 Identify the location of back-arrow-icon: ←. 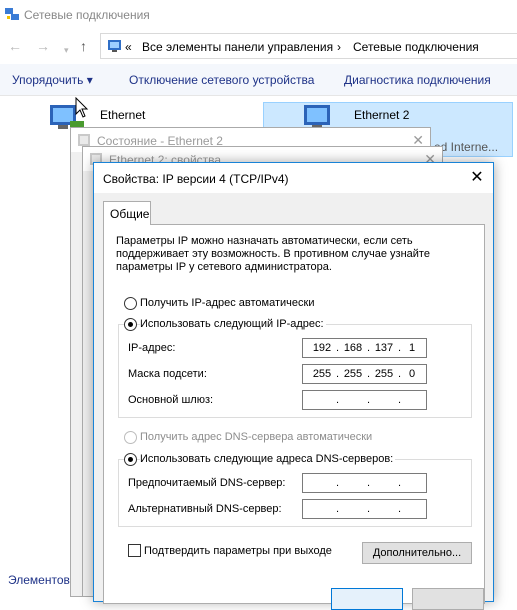
(15, 46).